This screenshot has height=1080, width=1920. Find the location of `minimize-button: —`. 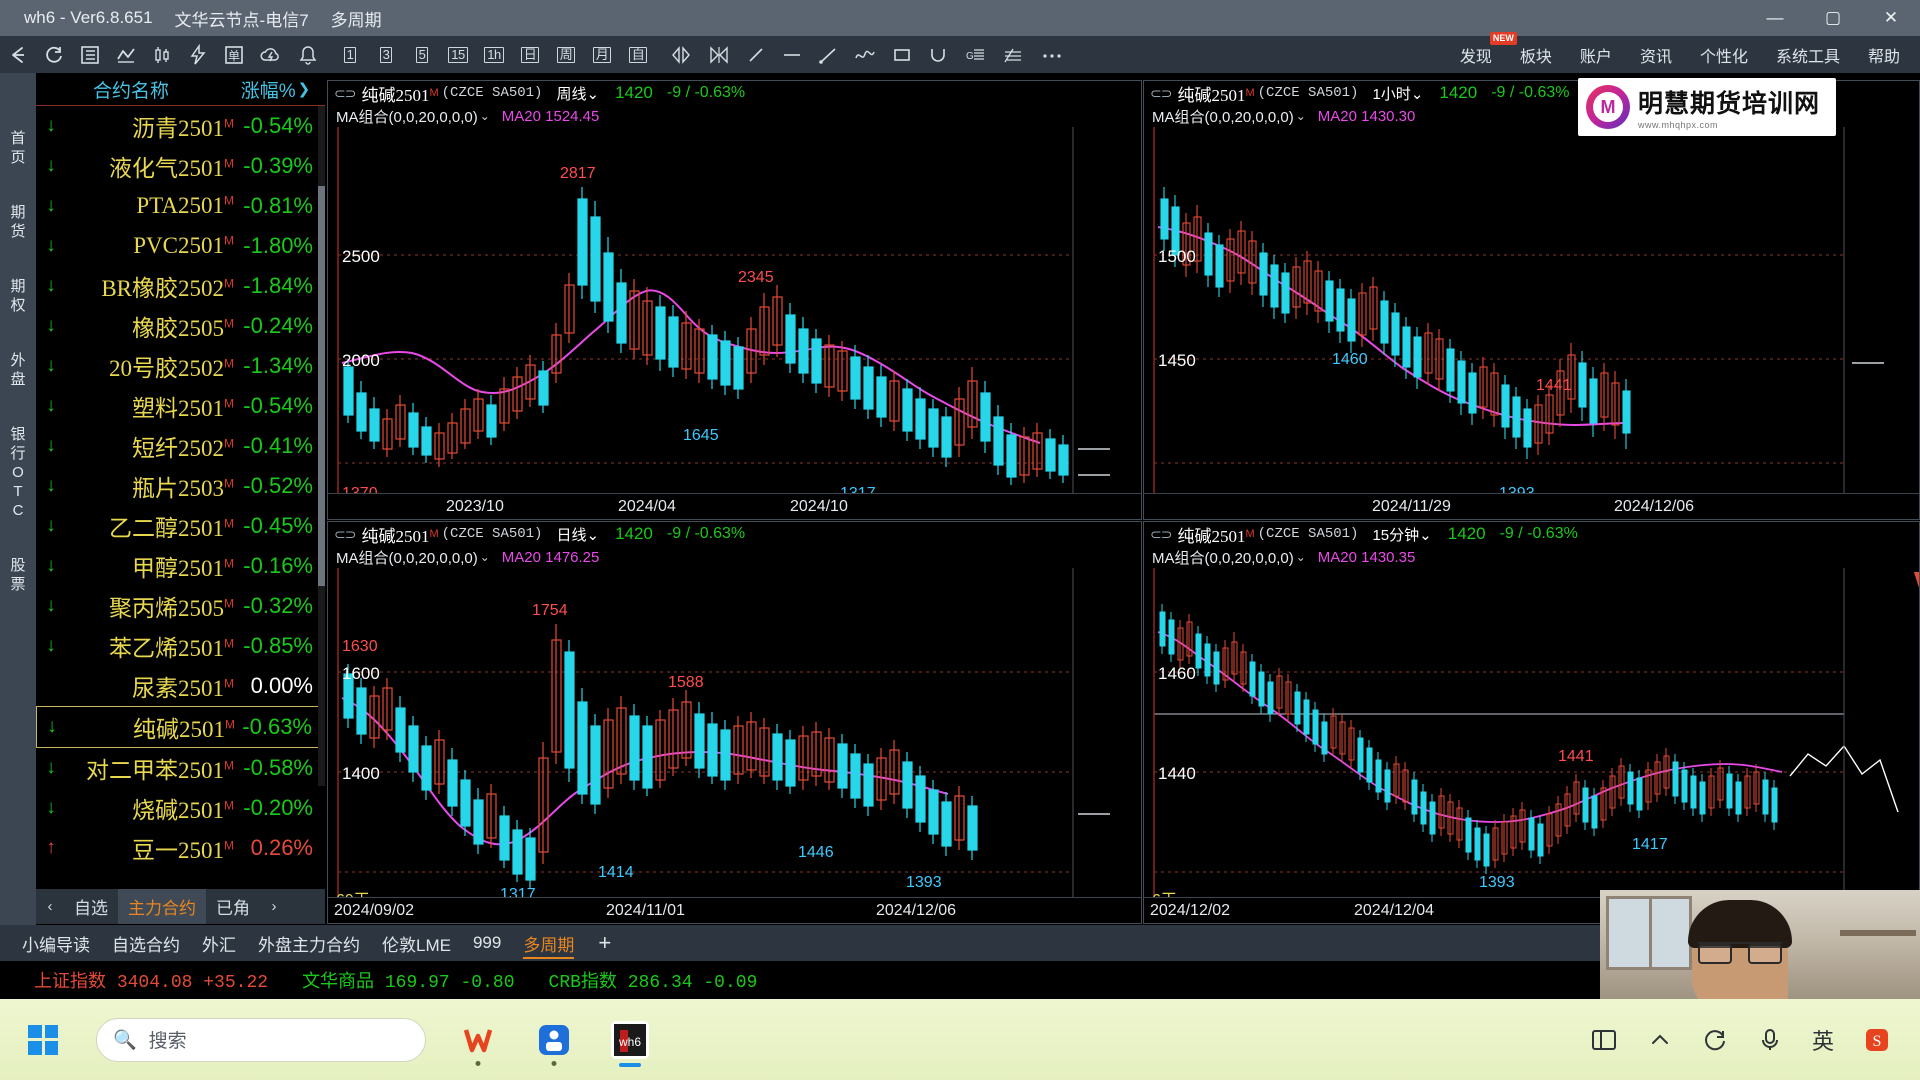

minimize-button: — is located at coordinates (1775, 18).